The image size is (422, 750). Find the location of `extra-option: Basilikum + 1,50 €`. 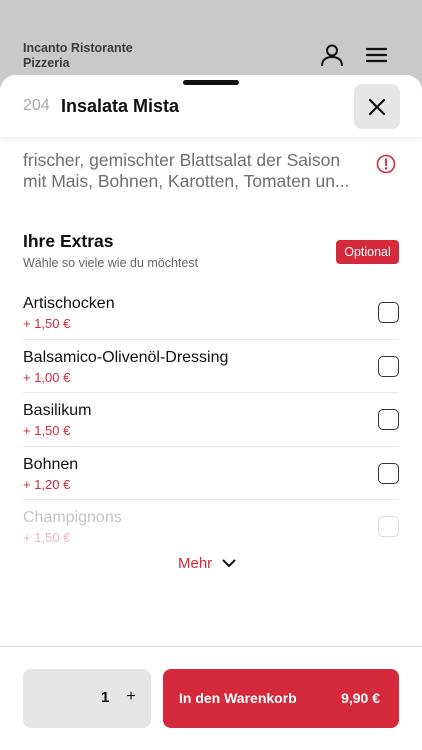

extra-option: Basilikum + 1,50 € is located at coordinates (211, 420).